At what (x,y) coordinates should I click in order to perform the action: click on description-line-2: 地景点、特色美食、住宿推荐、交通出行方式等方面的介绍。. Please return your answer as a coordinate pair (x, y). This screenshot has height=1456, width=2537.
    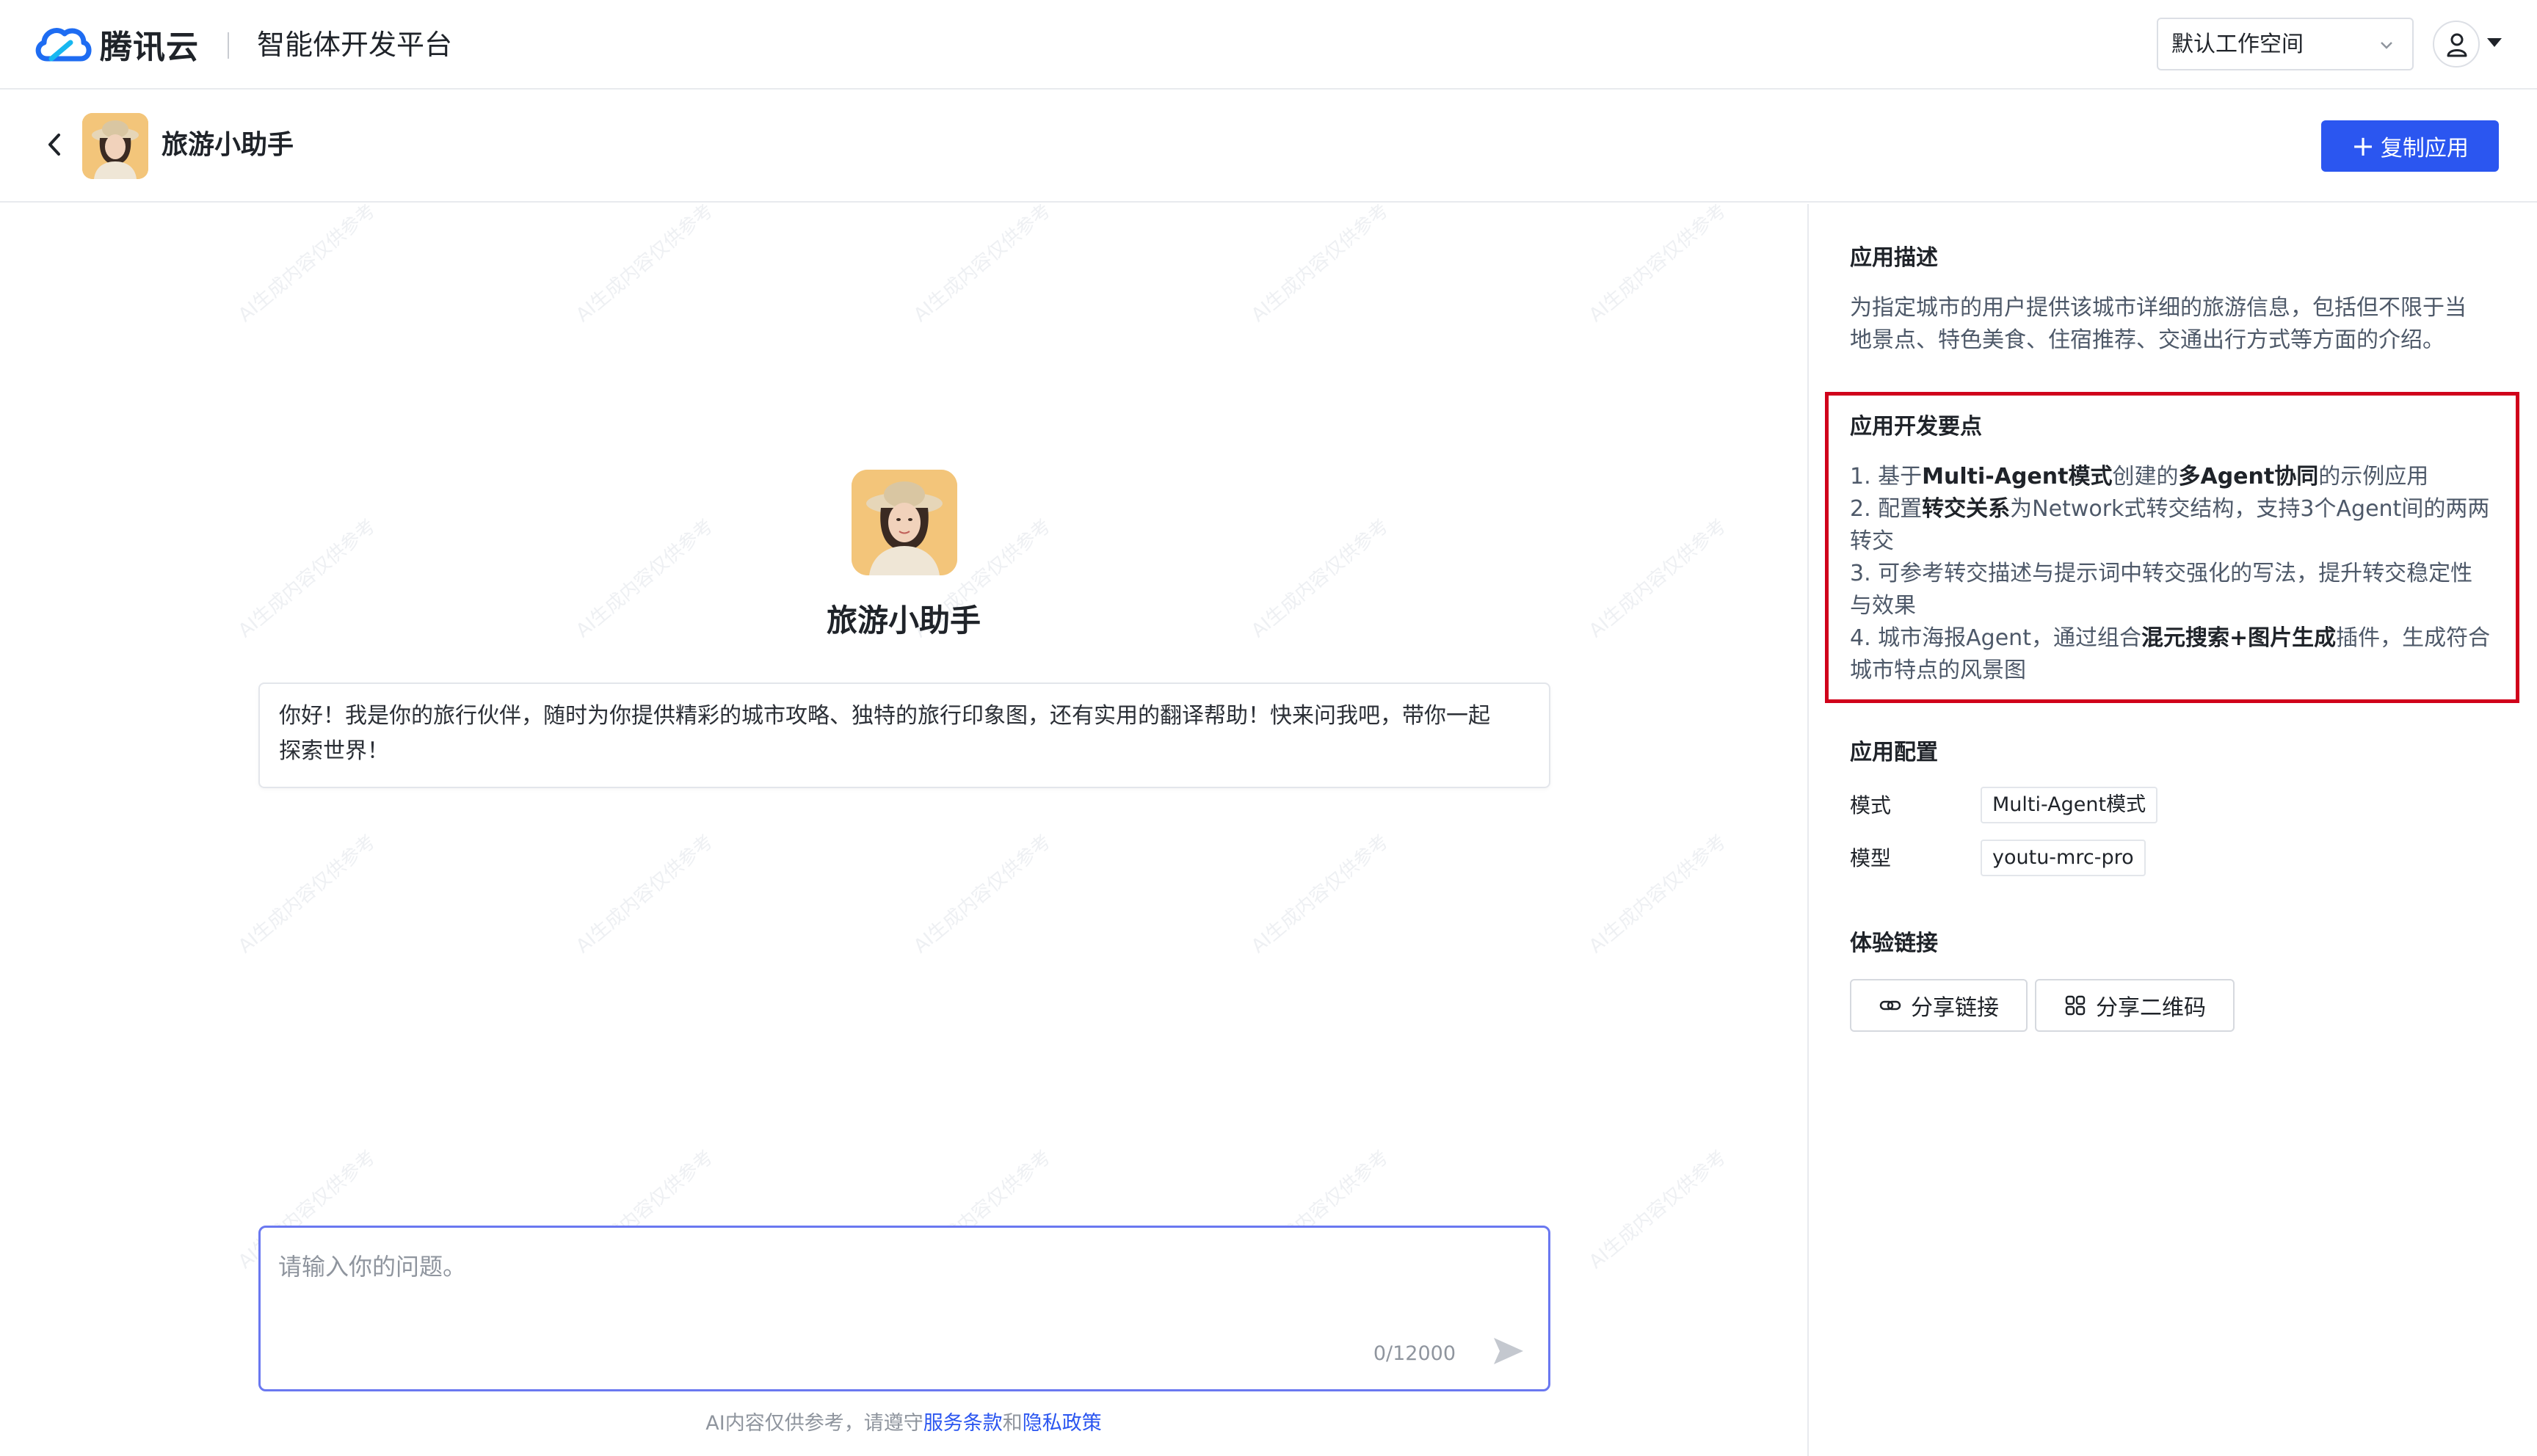
    Looking at the image, I should click on (2147, 340).